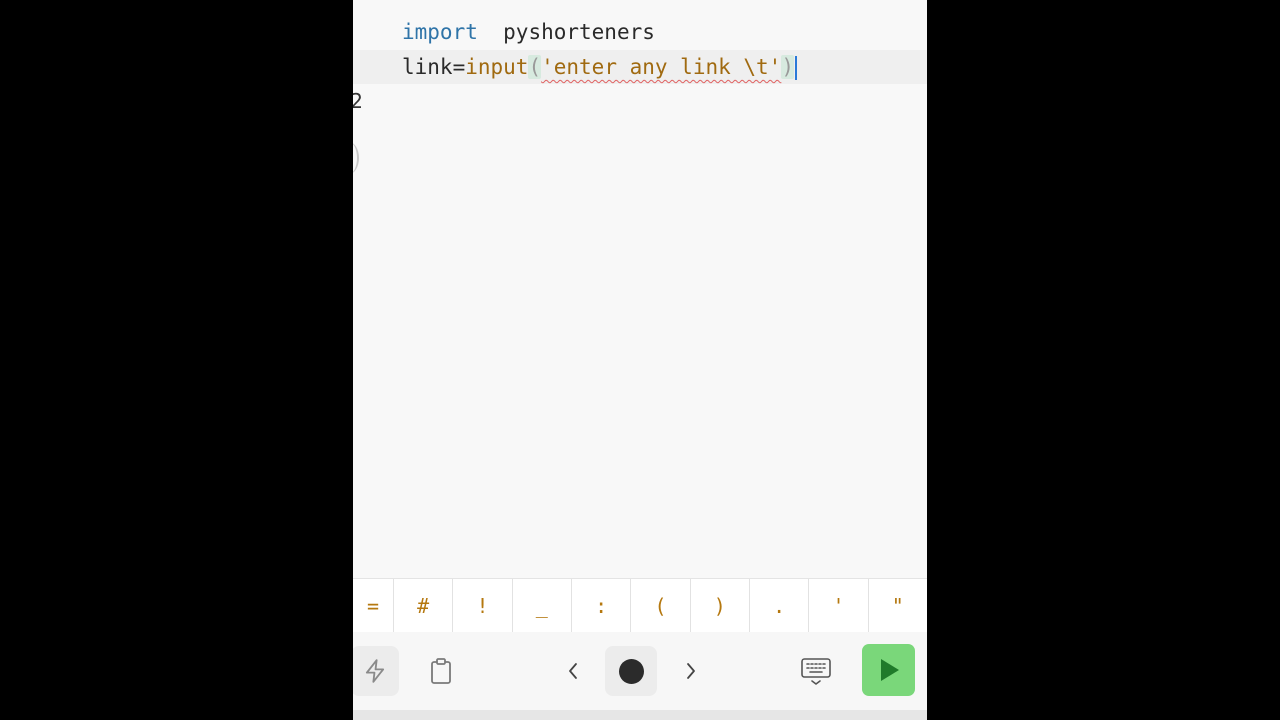 This screenshot has height=720, width=1280. I want to click on line-number: 2, so click(358, 101).